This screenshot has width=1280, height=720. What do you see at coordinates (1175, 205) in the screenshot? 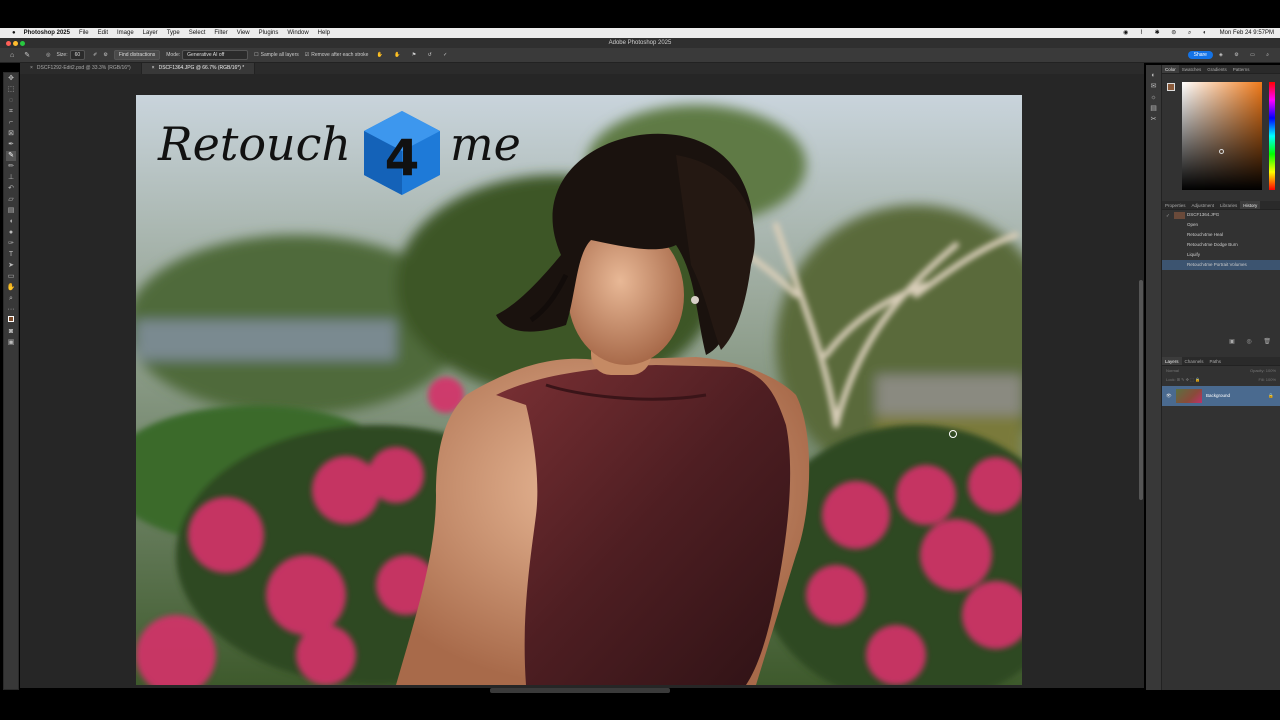
I see `tab-properties: Properties` at bounding box center [1175, 205].